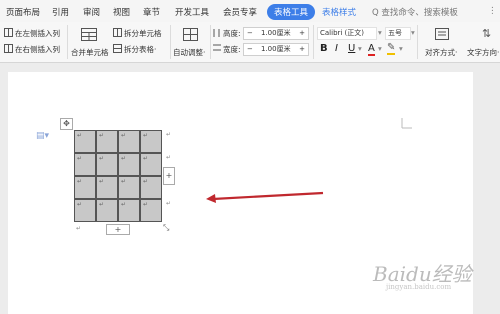 Image resolution: width=500 pixels, height=314 pixels. I want to click on table: ↵ ↵ ↵ ↵ ↵ ↵ ↵ ↵ ↵ ↵ ↵ ↵ ↵ ↵ ↵ ↵, so click(119, 176).